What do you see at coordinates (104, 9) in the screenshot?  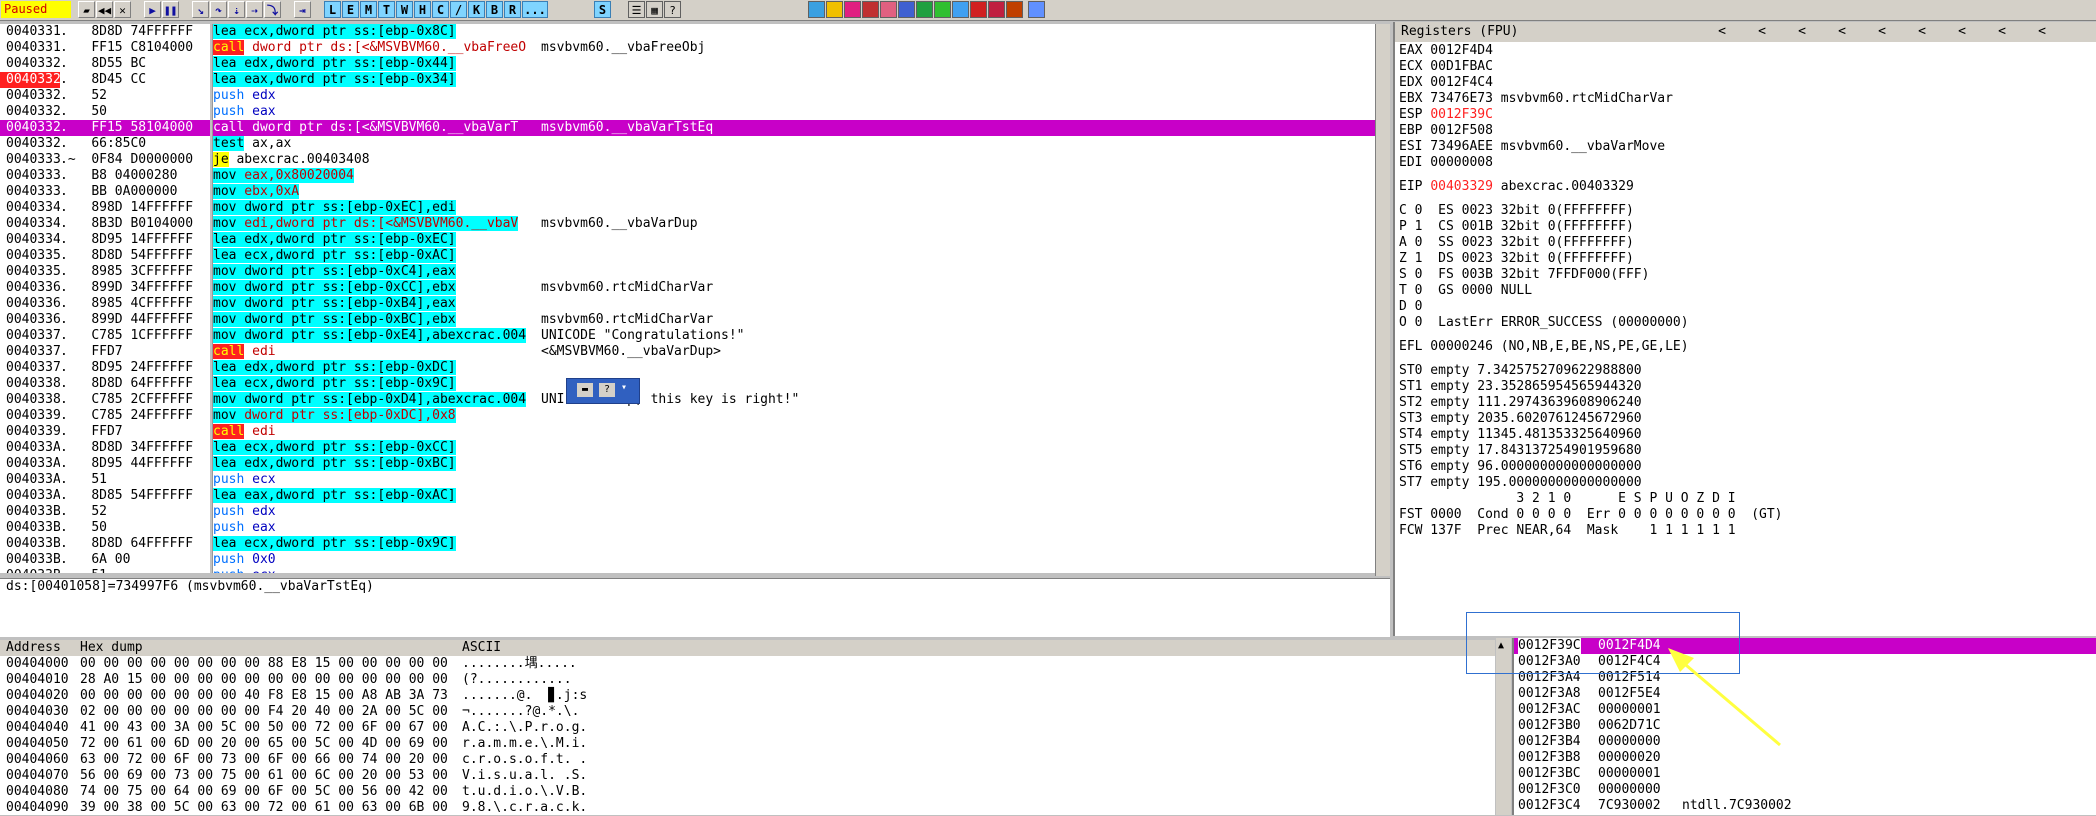 I see `rewind-icon: ◀◀` at bounding box center [104, 9].